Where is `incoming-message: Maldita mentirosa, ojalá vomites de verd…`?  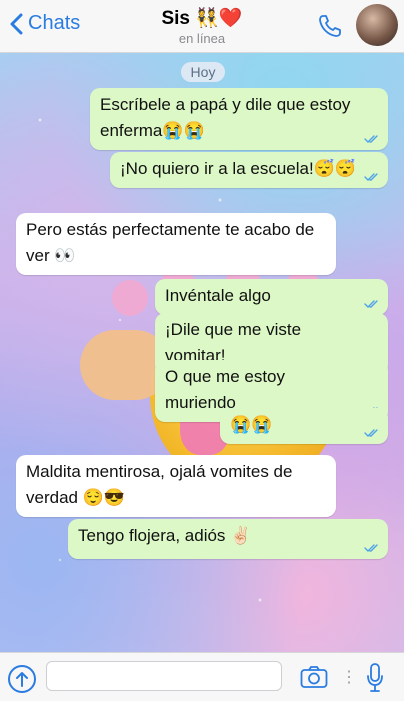 incoming-message: Maldita mentirosa, ojalá vomites de verd… is located at coordinates (176, 486).